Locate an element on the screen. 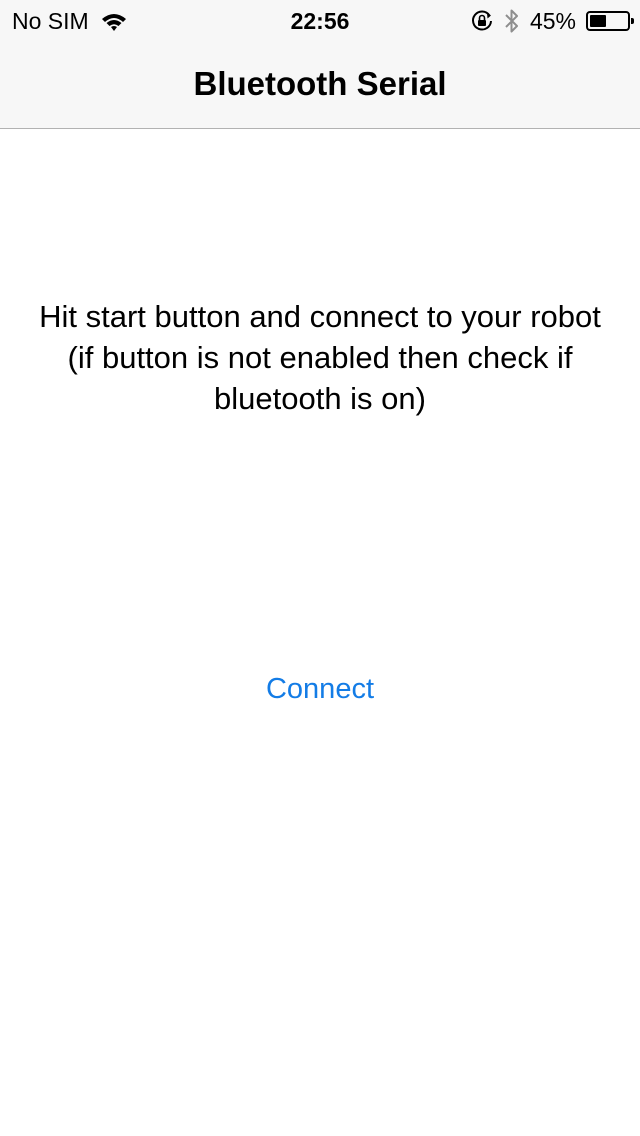 The width and height of the screenshot is (640, 1136). battery-icon is located at coordinates (610, 21).